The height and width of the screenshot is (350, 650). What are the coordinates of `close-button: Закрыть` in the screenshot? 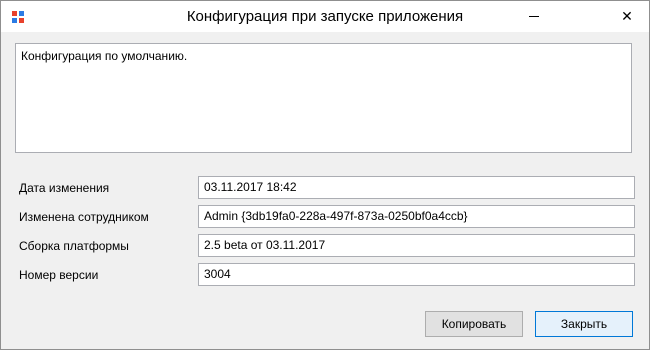 It's located at (584, 324).